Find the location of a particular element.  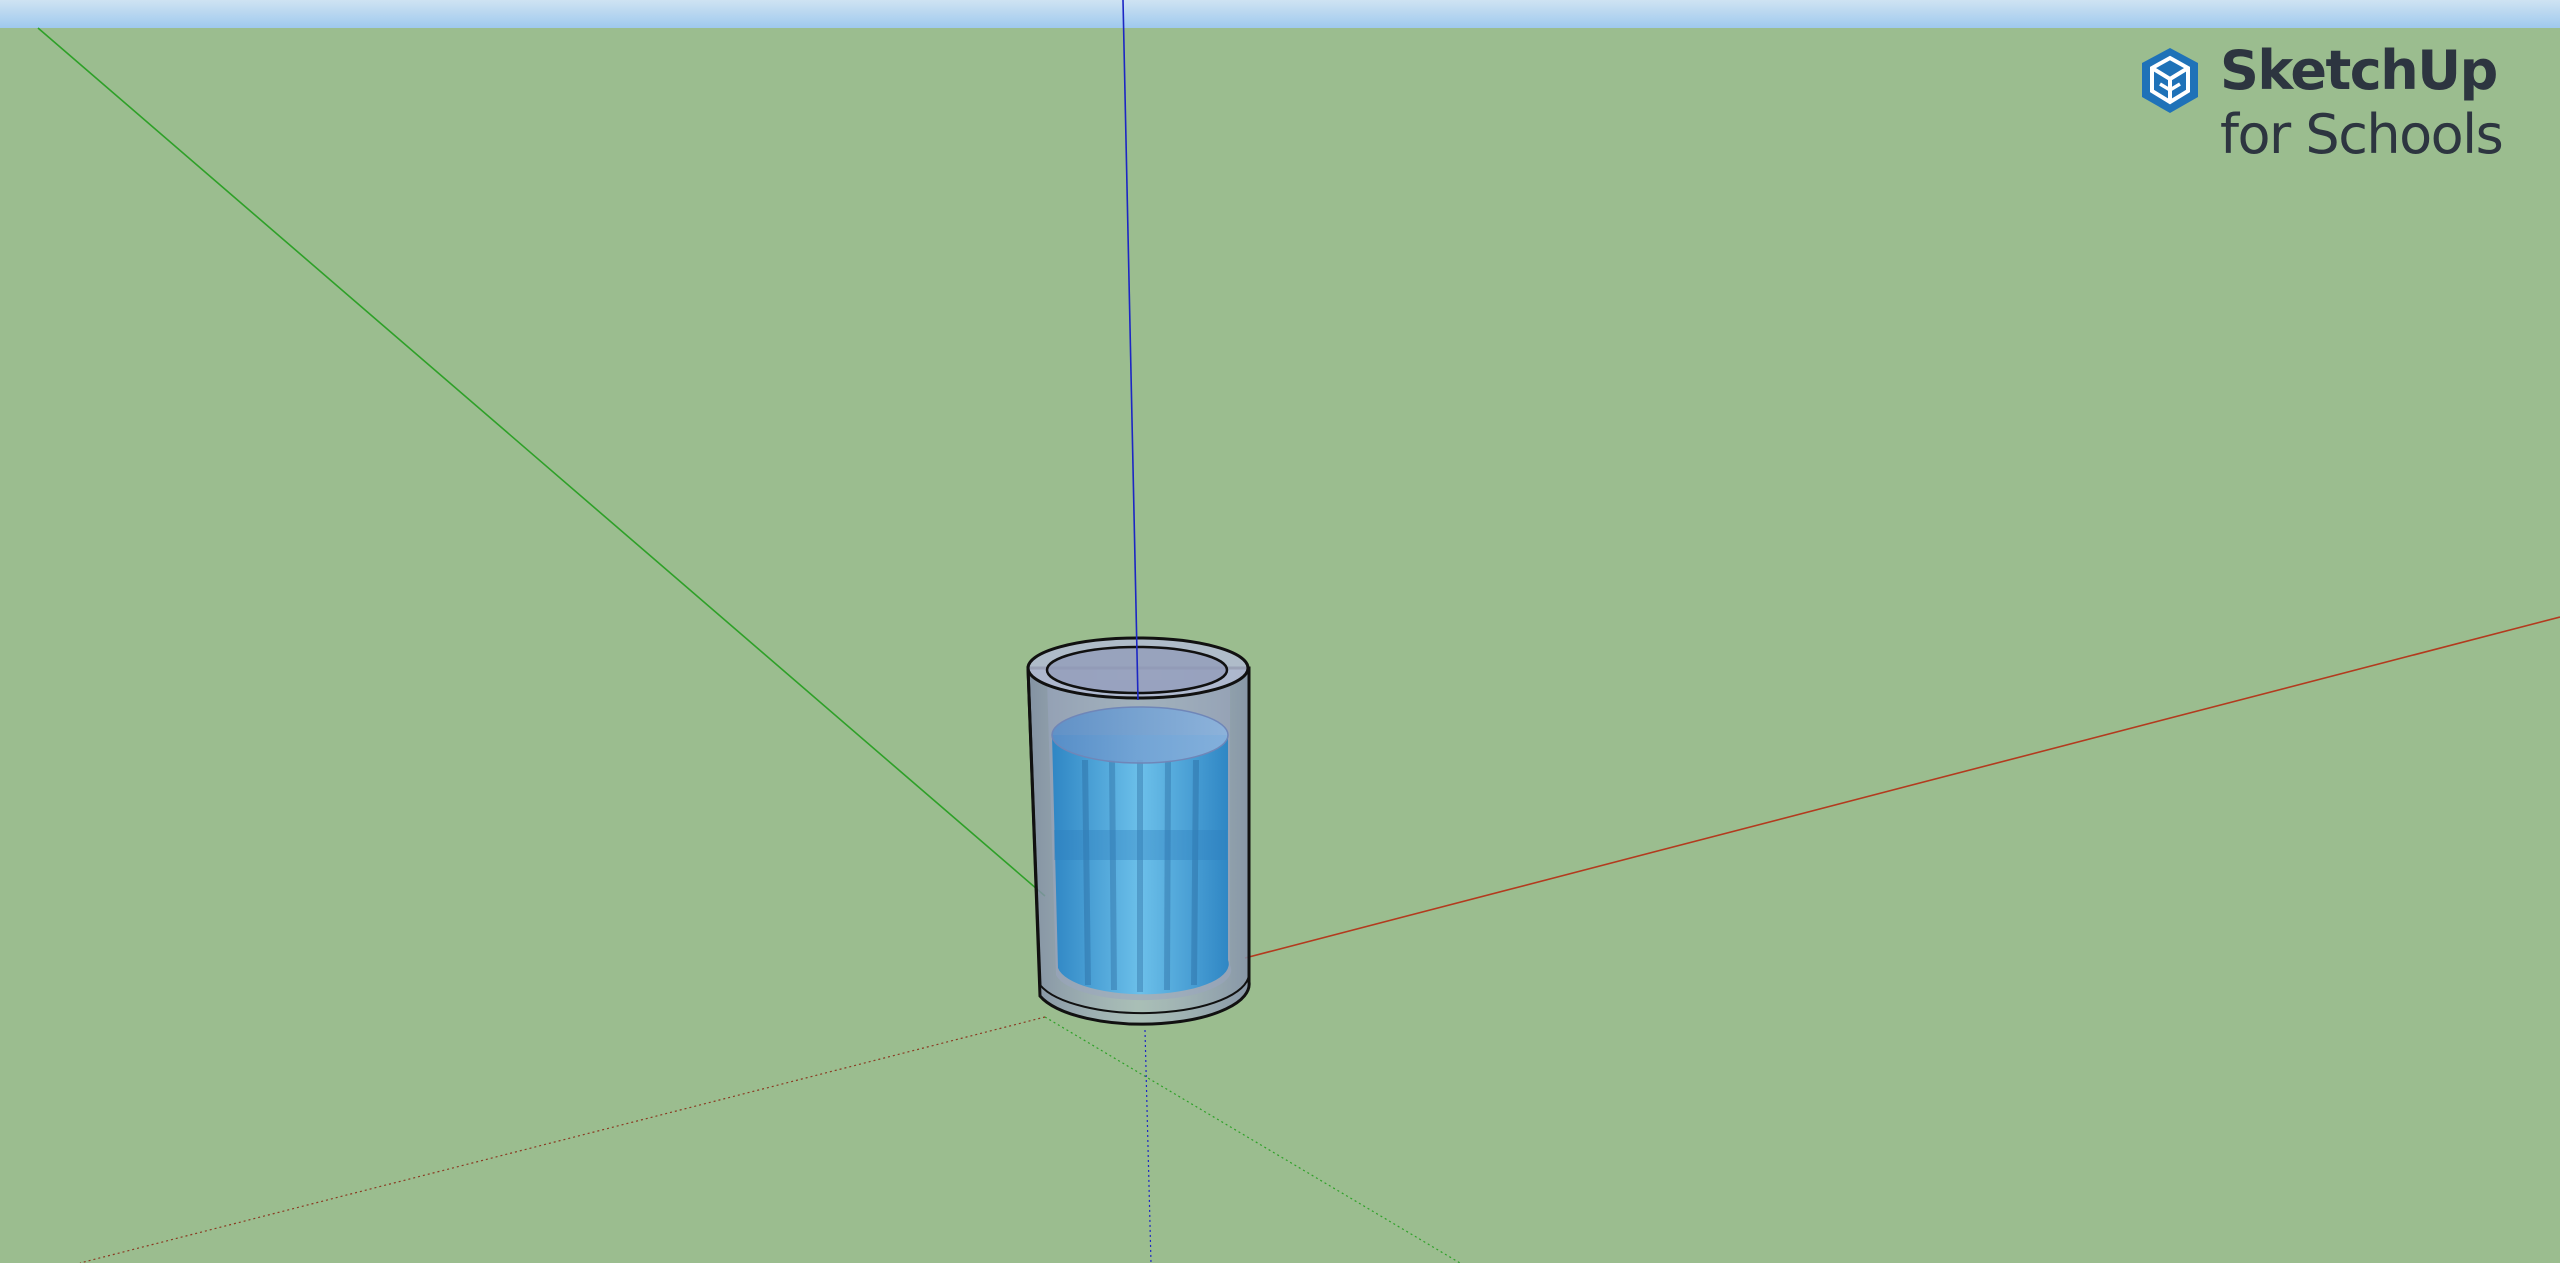

red-axis-negative is located at coordinates (562, 1139).